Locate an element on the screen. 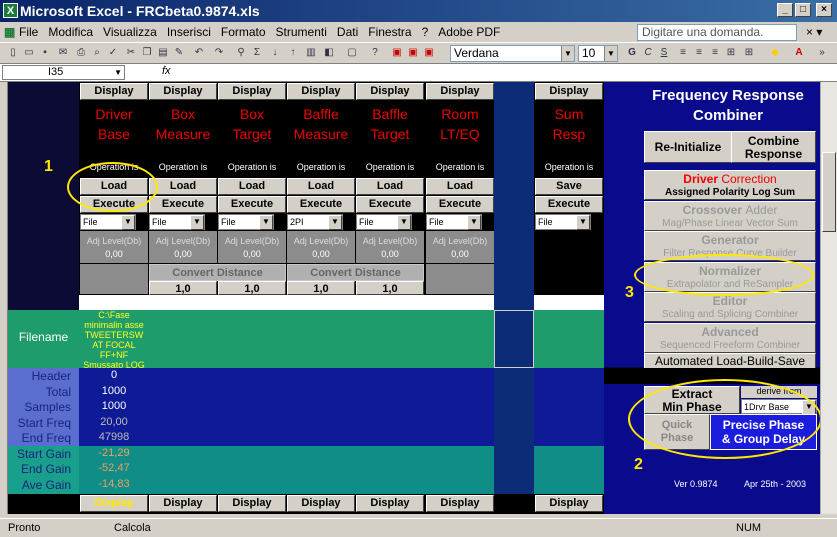 The width and height of the screenshot is (837, 537). convert-distance-header: Convert Distance is located at coordinates (217, 272).